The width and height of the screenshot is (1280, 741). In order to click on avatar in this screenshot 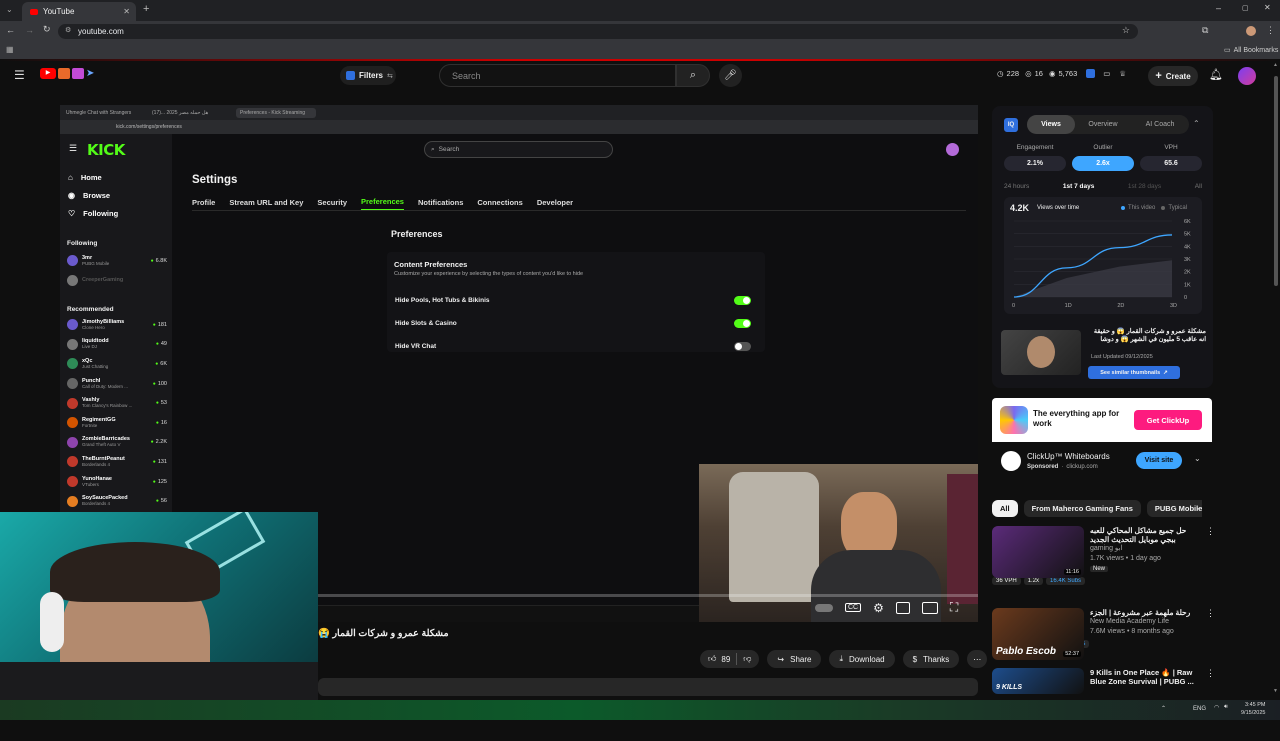, I will do `click(1247, 76)`.